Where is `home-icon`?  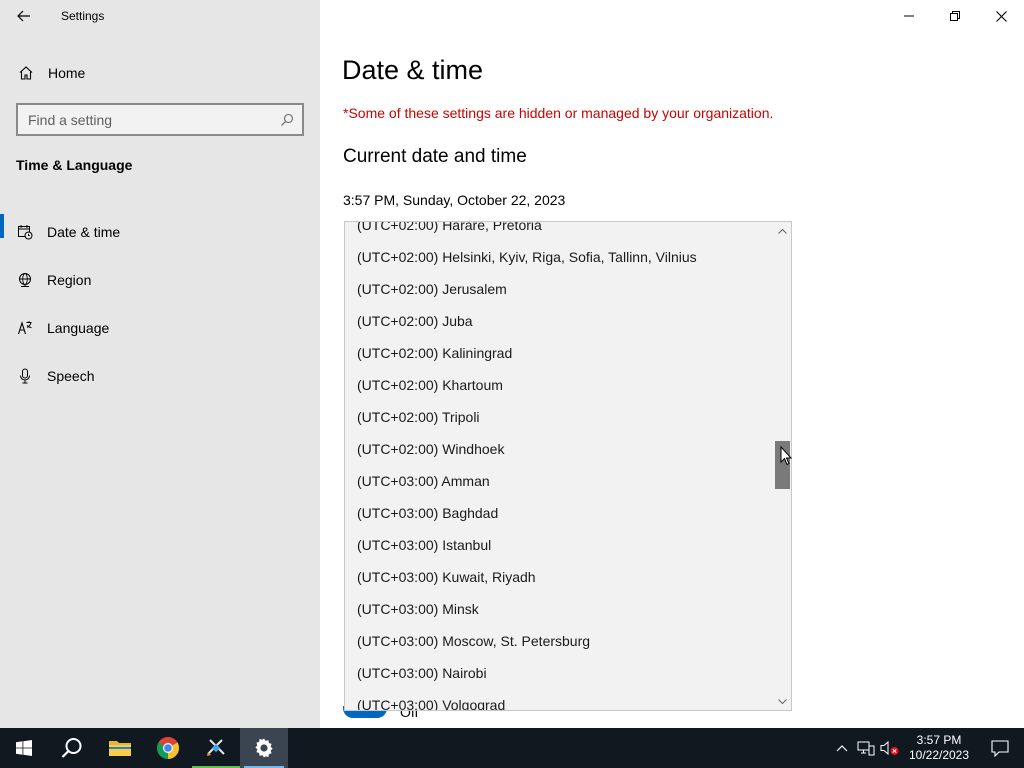
home-icon is located at coordinates (26, 73).